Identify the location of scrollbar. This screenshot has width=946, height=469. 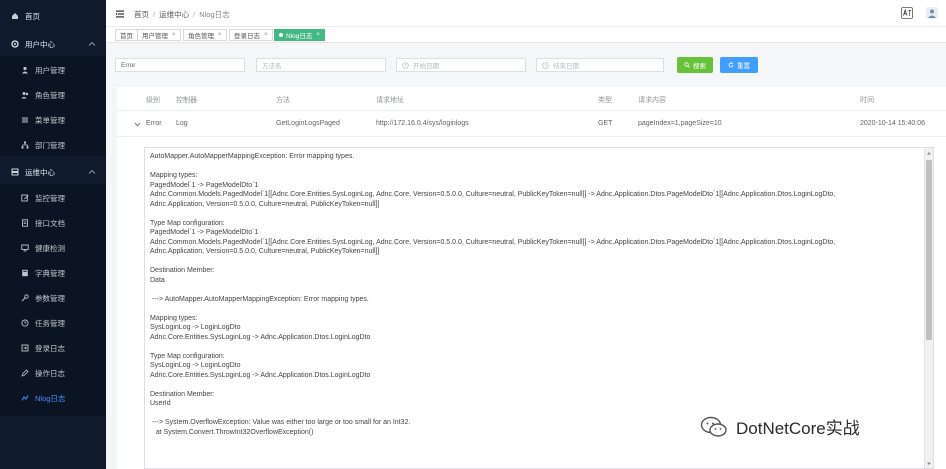
(928, 308).